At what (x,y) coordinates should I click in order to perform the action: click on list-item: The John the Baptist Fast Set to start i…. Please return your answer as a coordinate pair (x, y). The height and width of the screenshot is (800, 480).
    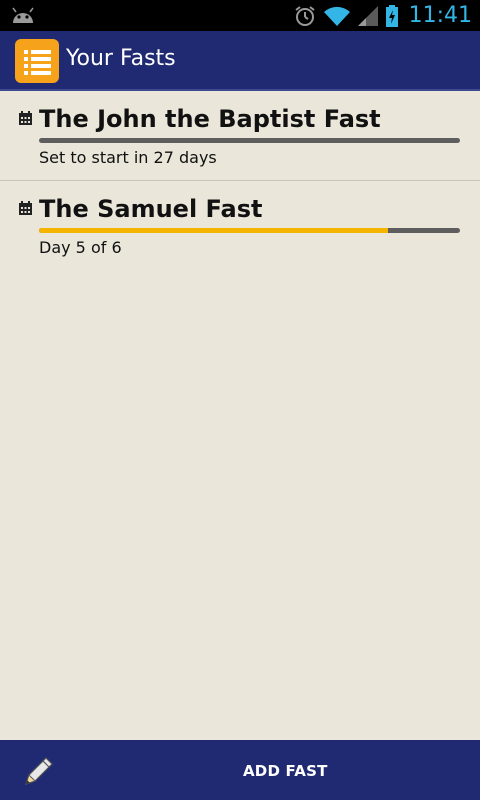
    Looking at the image, I should click on (240, 137).